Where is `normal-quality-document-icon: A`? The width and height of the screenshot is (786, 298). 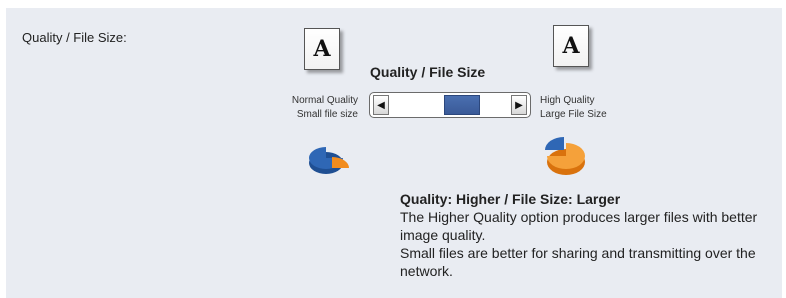
normal-quality-document-icon: A is located at coordinates (322, 49).